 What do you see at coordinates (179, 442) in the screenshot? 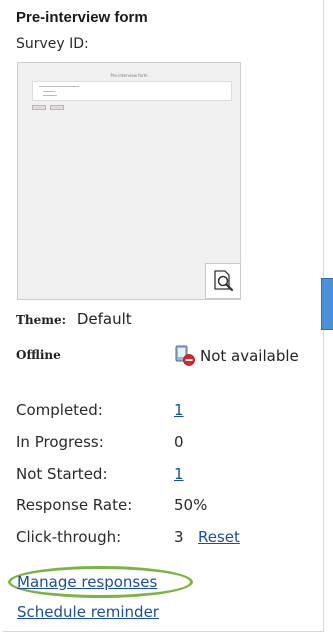
I see `in-progress-count: 0` at bounding box center [179, 442].